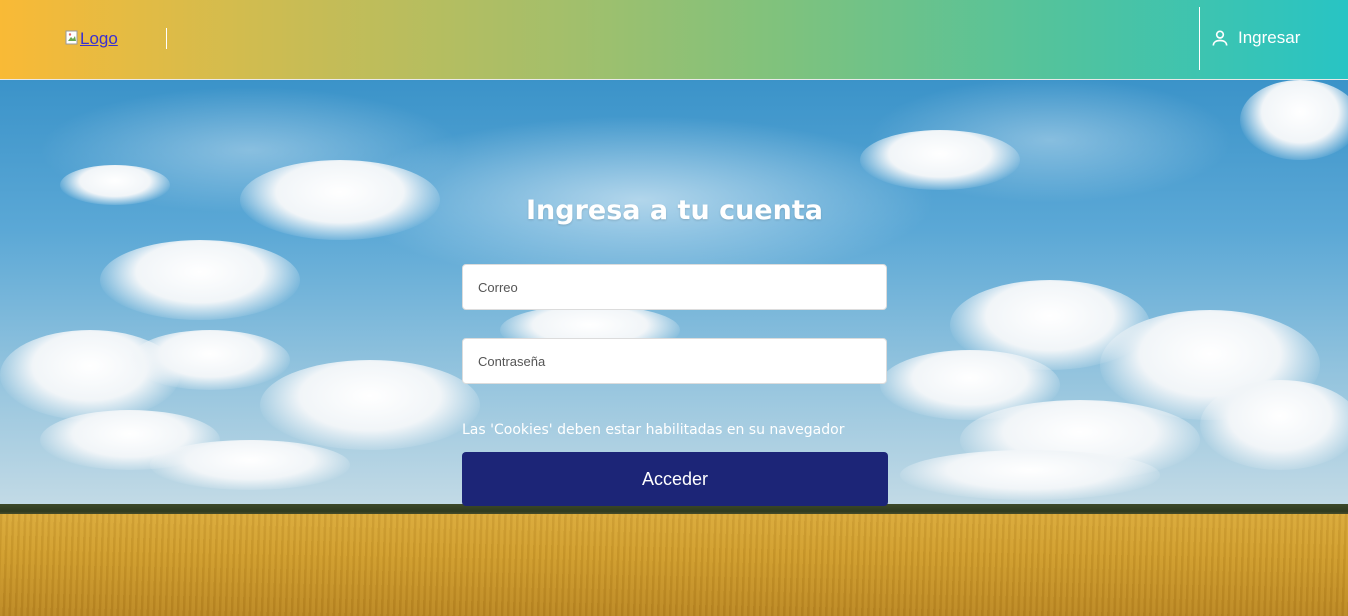 The image size is (1348, 616). I want to click on ingresar-link: Ingresar, so click(1255, 38).